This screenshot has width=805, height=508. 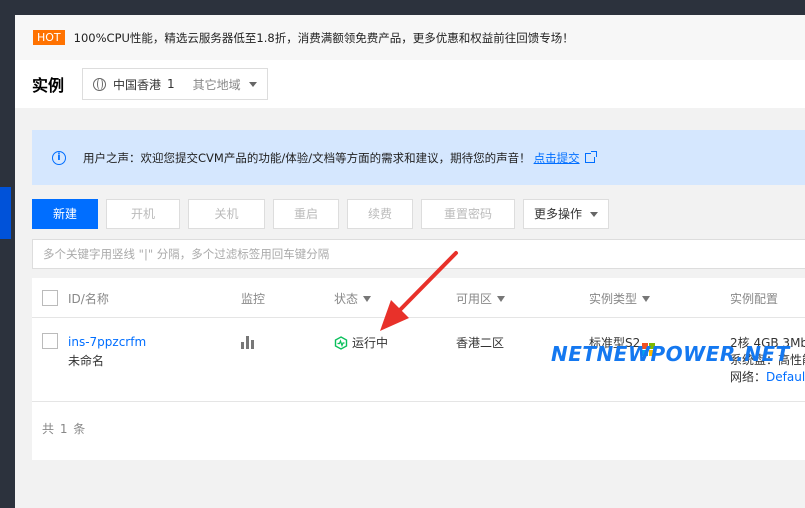 What do you see at coordinates (48, 85) in the screenshot?
I see `page-title: 实例` at bounding box center [48, 85].